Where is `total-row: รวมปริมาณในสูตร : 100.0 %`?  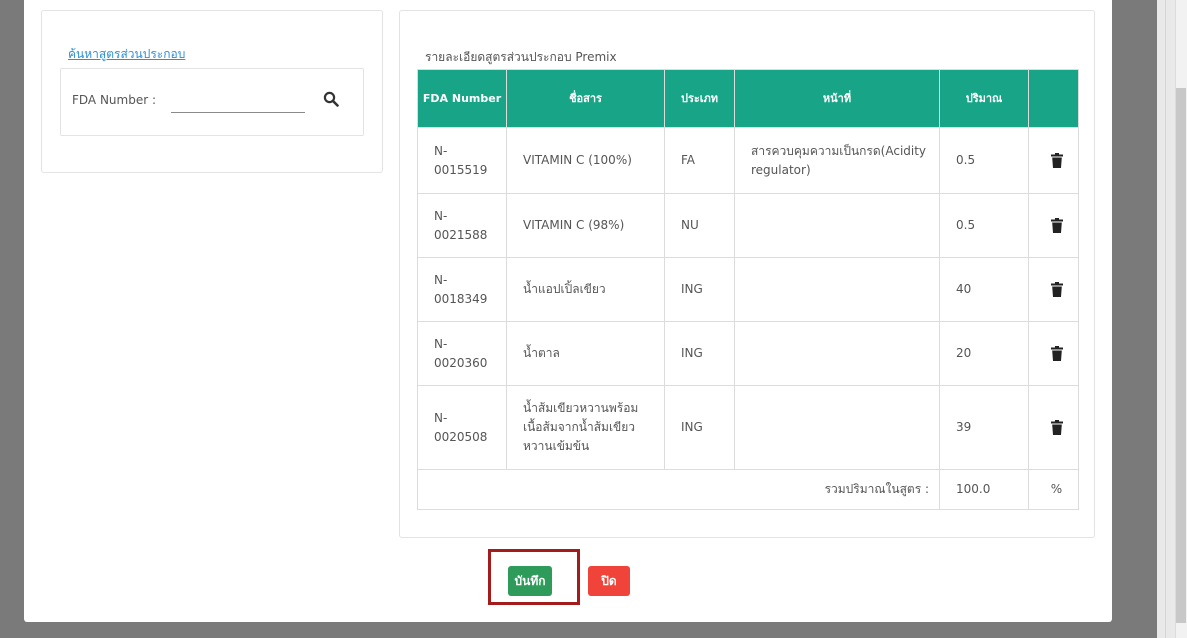 total-row: รวมปริมาณในสูตร : 100.0 % is located at coordinates (748, 489).